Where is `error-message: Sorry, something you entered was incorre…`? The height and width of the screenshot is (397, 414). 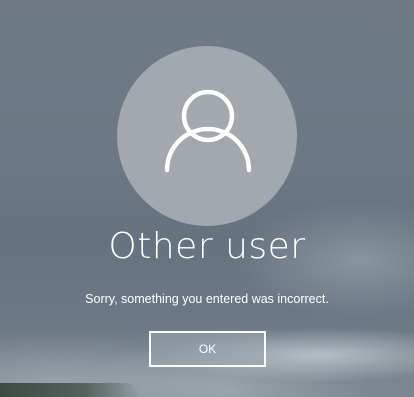
error-message: Sorry, something you entered was incorre… is located at coordinates (207, 299).